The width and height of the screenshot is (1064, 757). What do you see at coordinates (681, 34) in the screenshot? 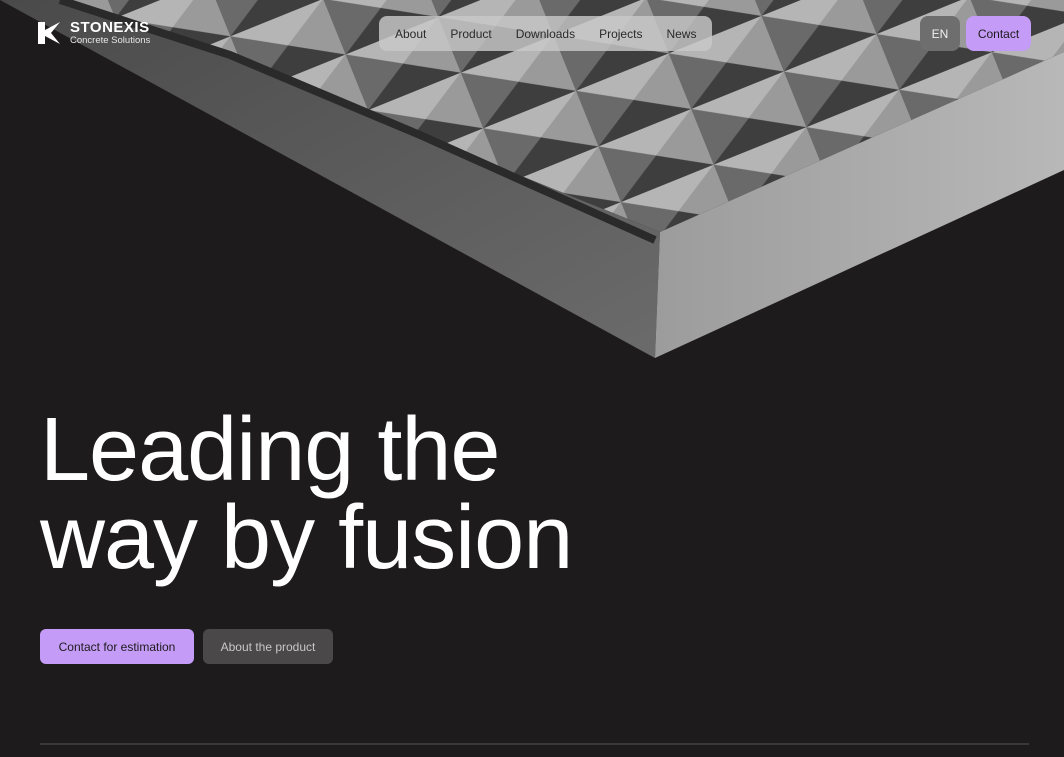
I see `nav-item-news: News` at bounding box center [681, 34].